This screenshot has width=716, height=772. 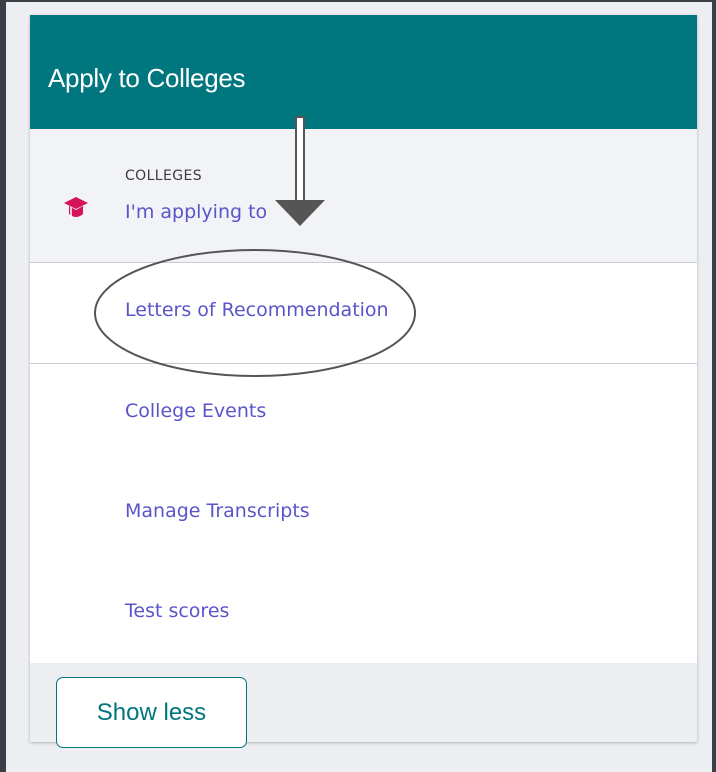 I want to click on menu-item-label: Test scores, so click(x=177, y=611).